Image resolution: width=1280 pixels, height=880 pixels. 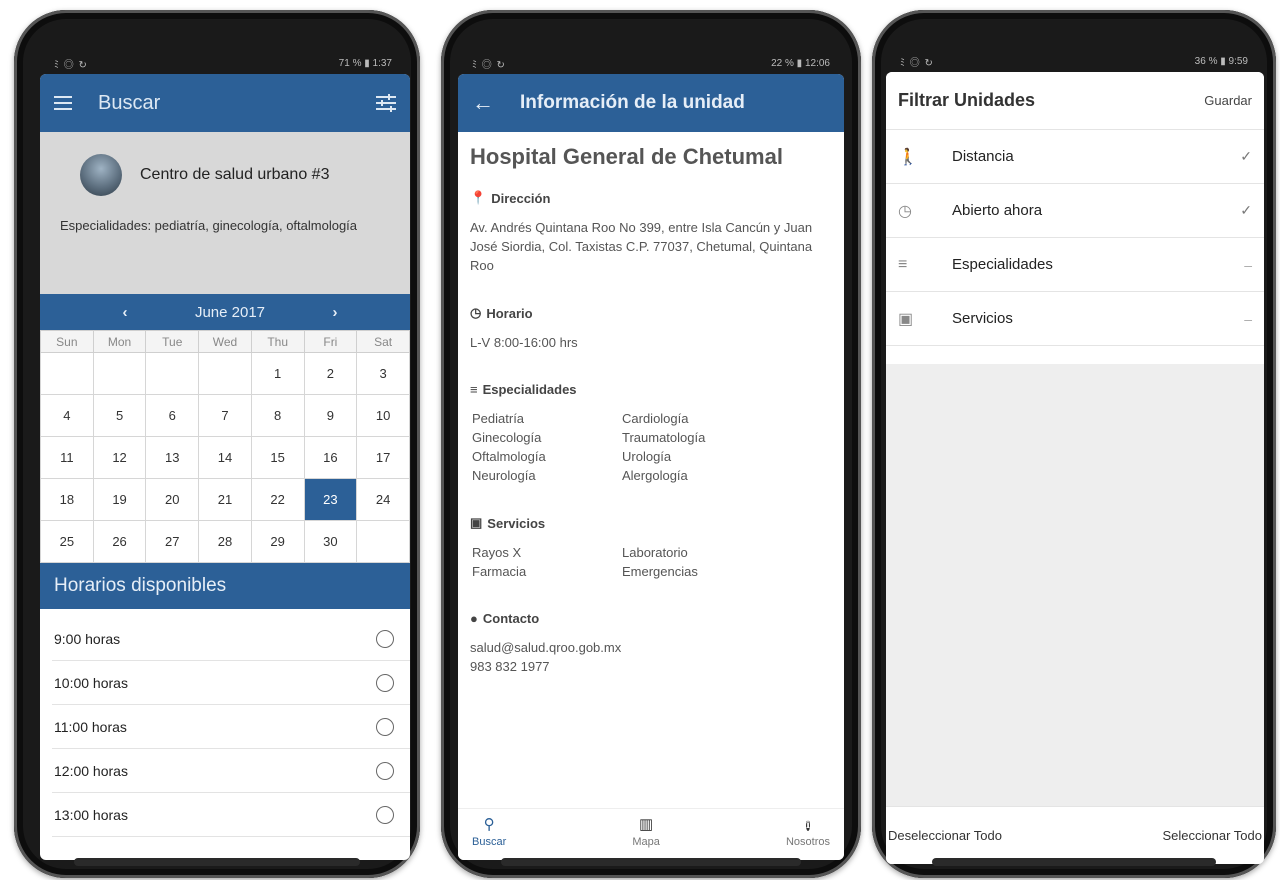 What do you see at coordinates (1228, 100) in the screenshot?
I see `save-button: Guardar` at bounding box center [1228, 100].